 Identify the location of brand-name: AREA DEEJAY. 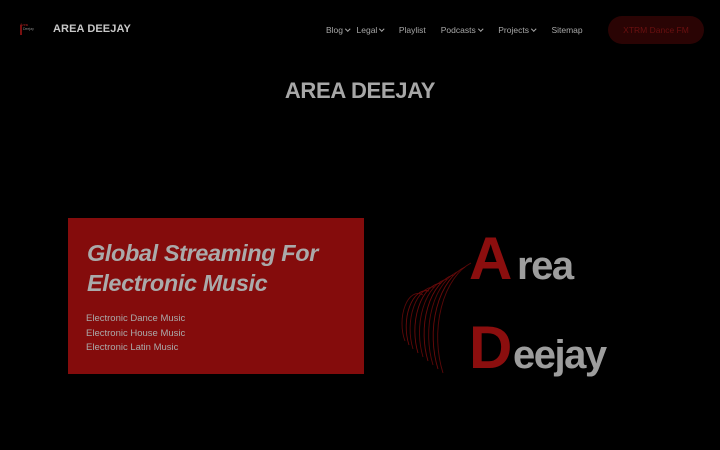
(92, 29).